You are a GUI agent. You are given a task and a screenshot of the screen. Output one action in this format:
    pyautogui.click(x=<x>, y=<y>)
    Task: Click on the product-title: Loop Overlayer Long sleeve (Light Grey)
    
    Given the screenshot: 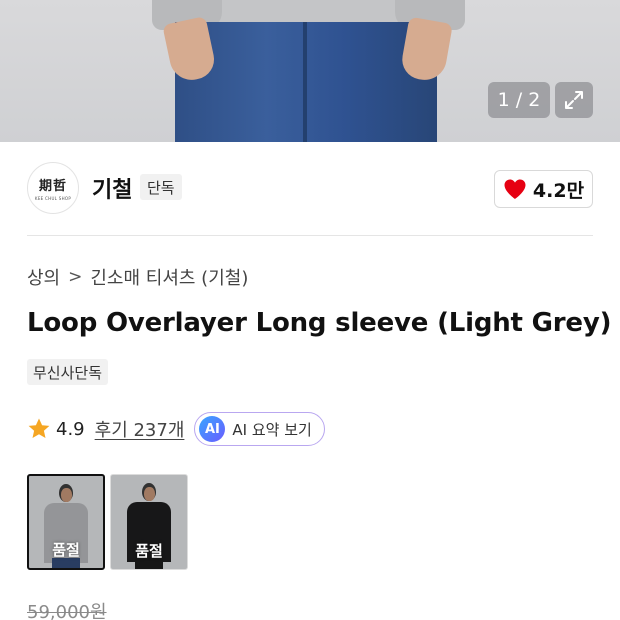 What is the action you would take?
    pyautogui.click(x=319, y=323)
    